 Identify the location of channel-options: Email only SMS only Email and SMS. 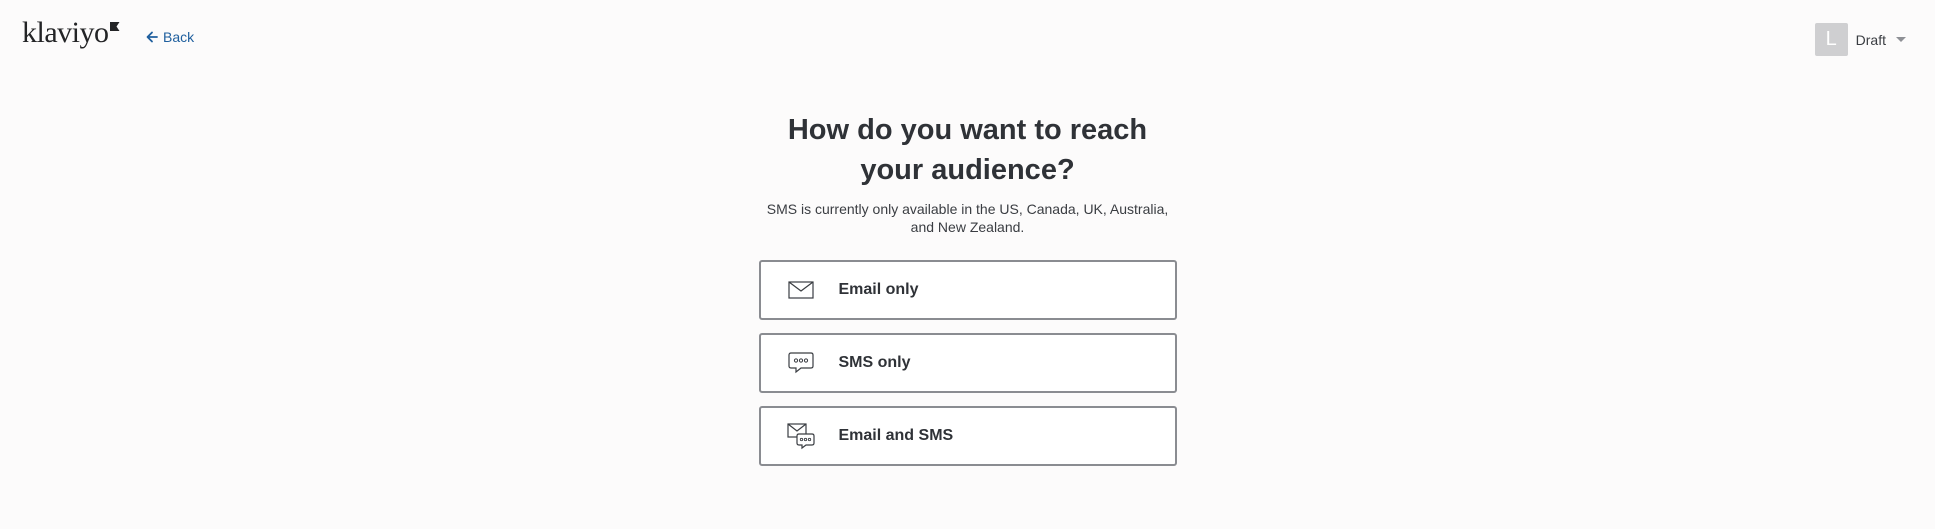
(967, 363).